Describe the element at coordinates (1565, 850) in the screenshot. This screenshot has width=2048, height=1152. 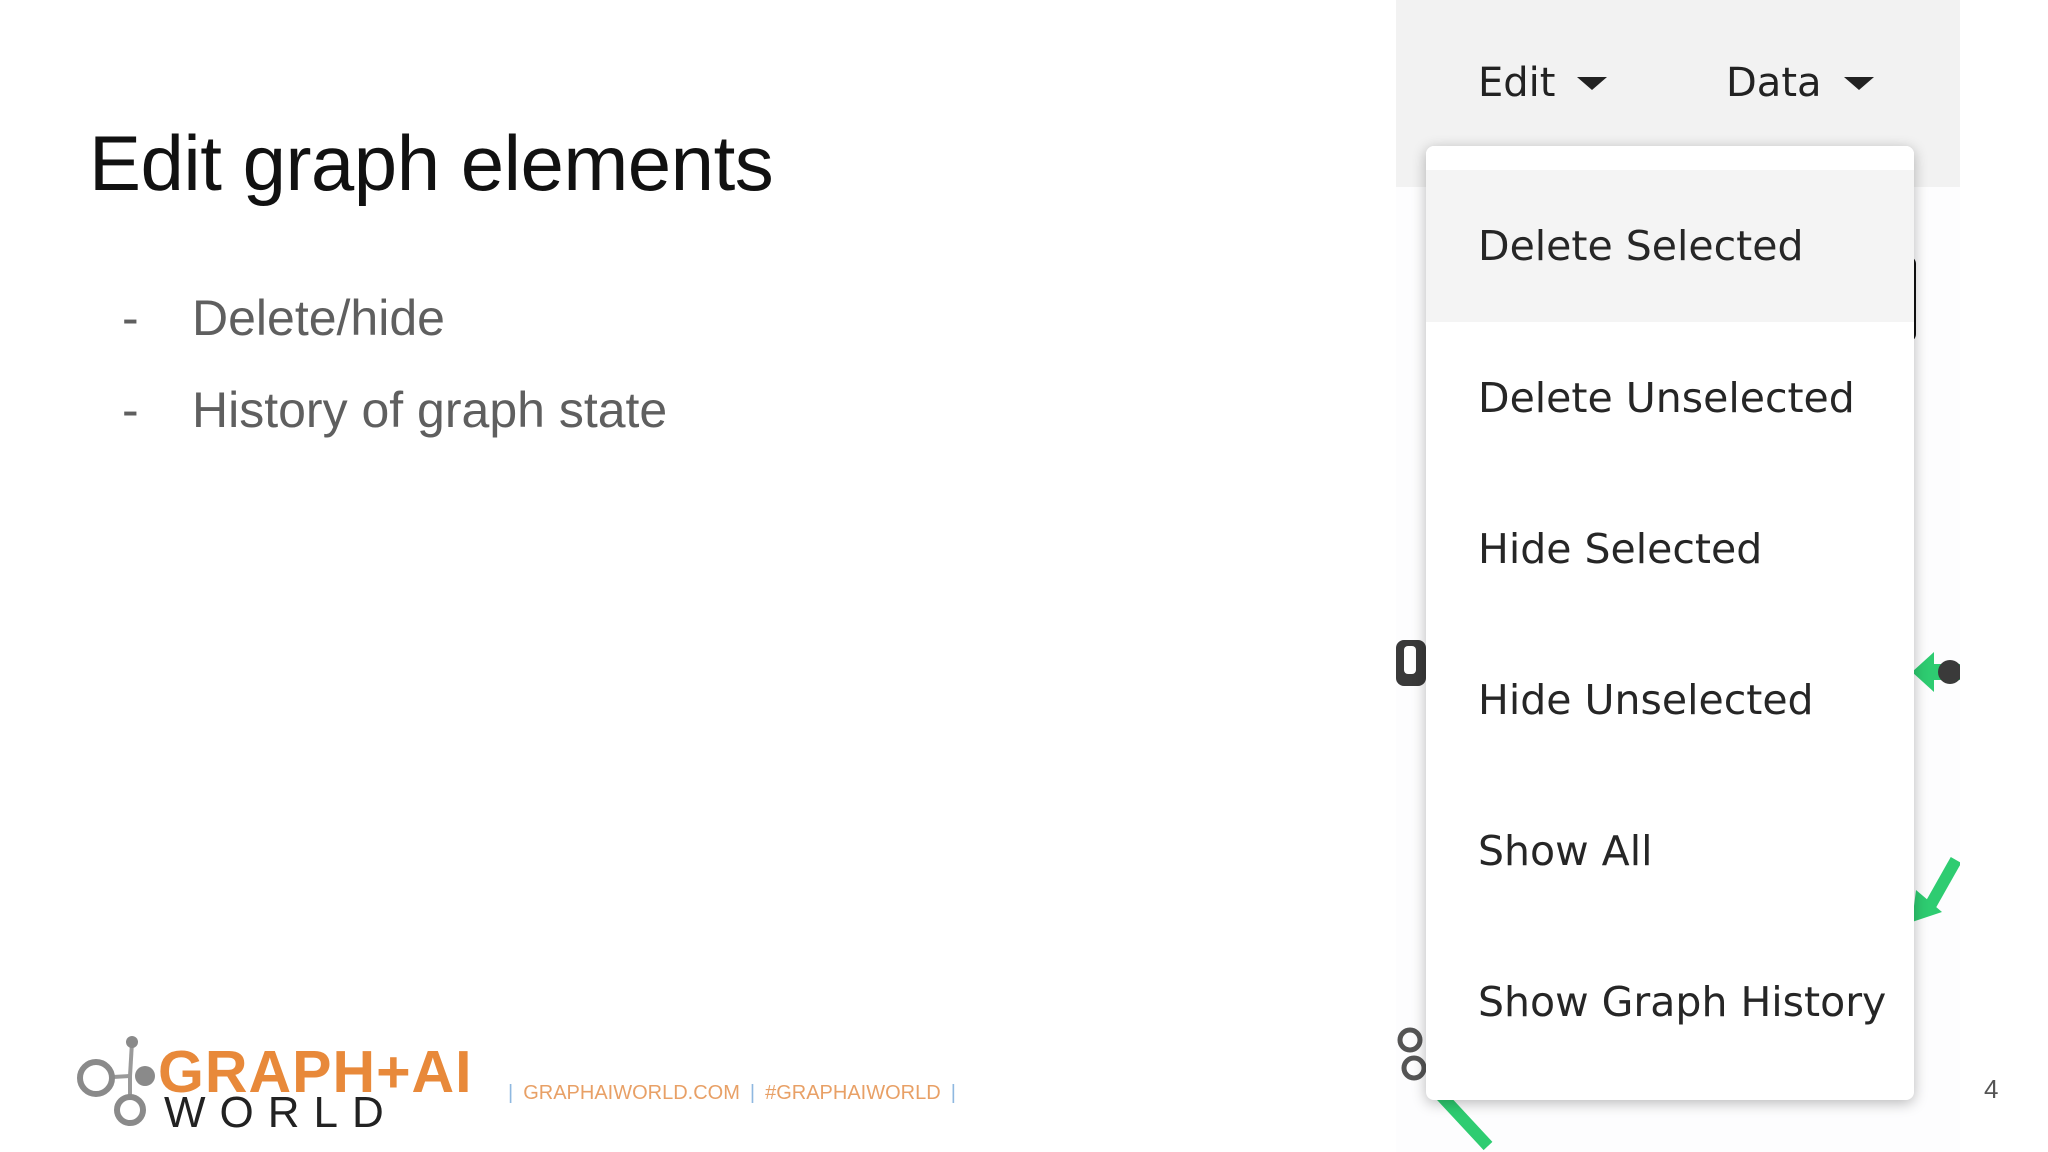
I see `menu-item-label: Show All` at that location.